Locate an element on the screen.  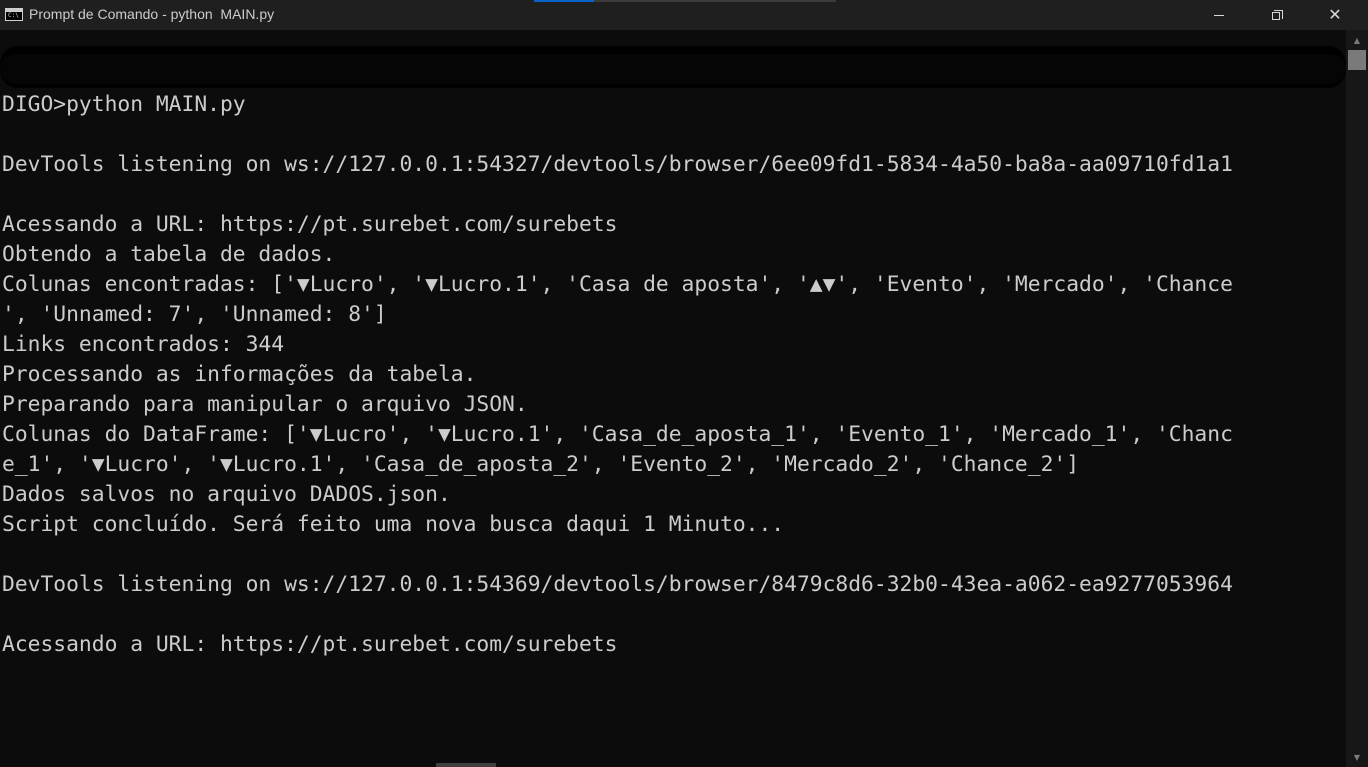
horizontal-scrollbar-thumb is located at coordinates (466, 765).